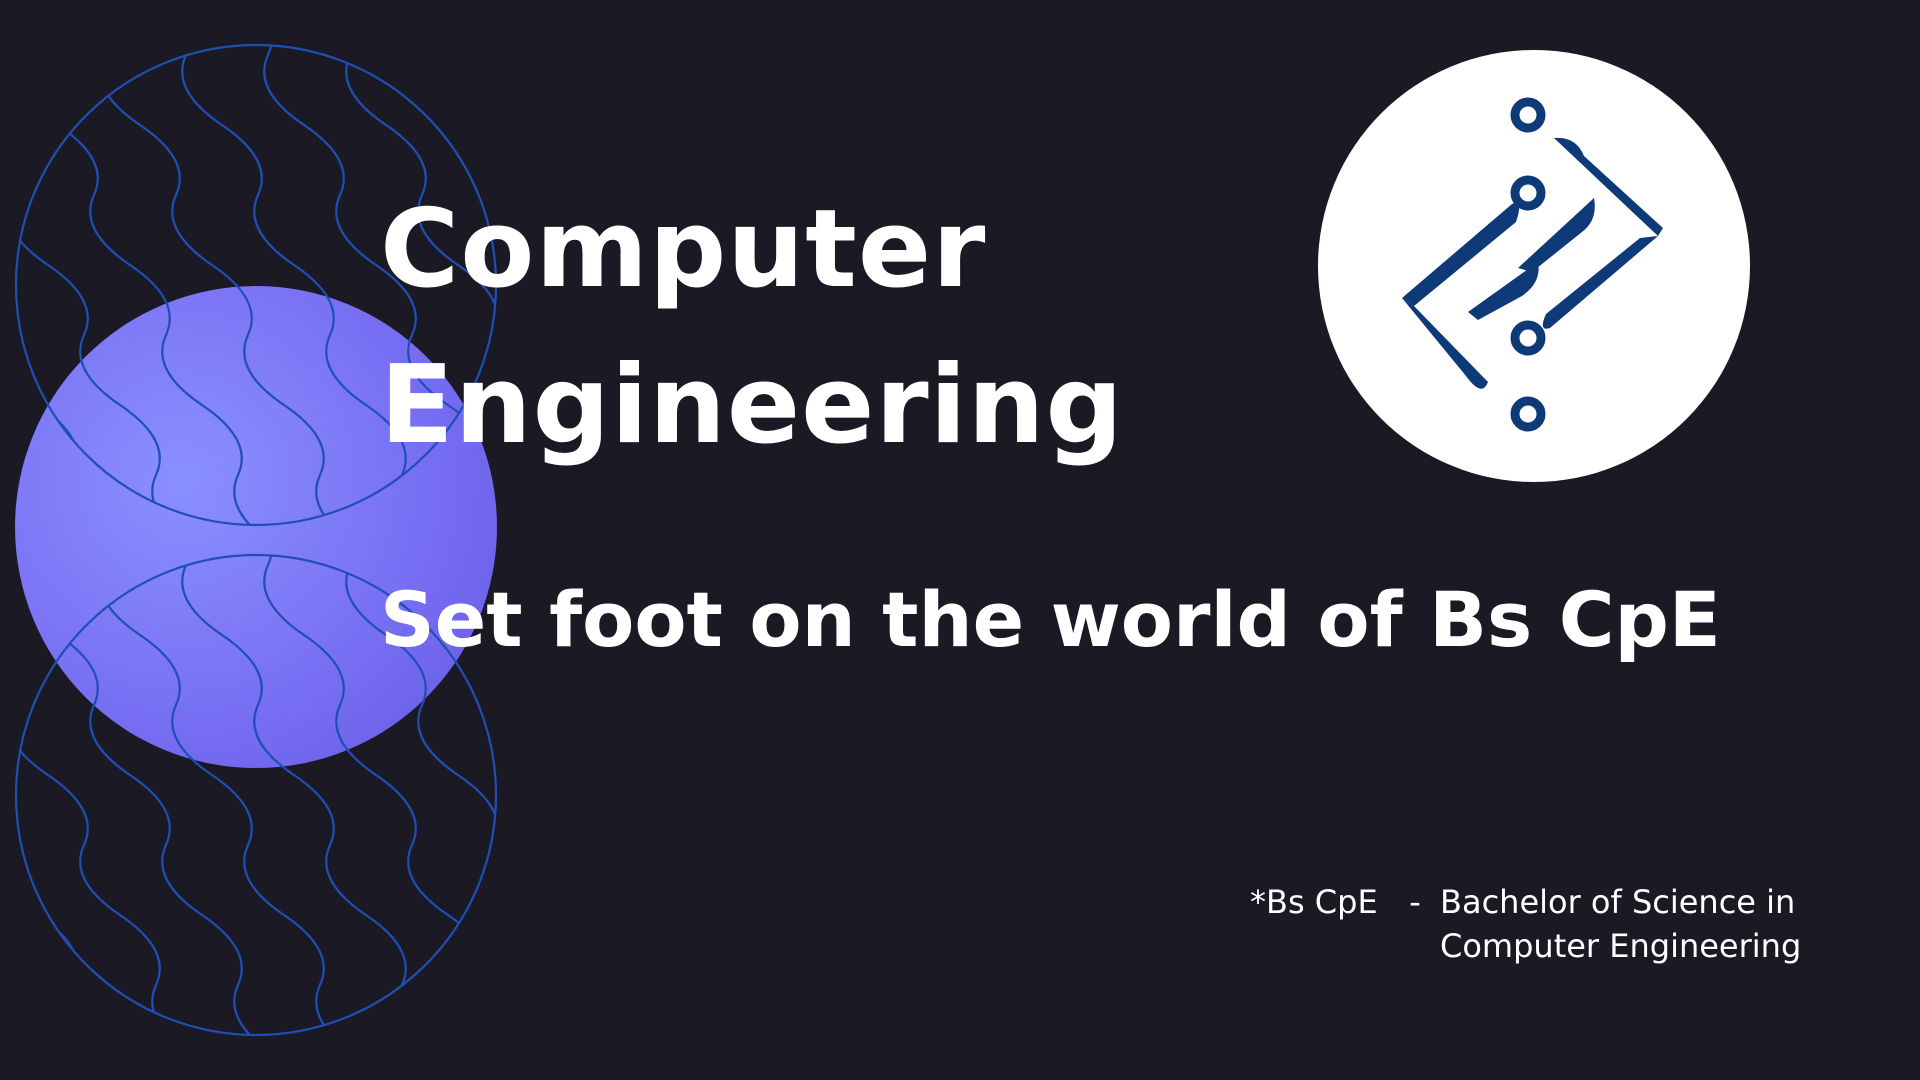 The width and height of the screenshot is (1920, 1080). I want to click on circuit-diamond-logo-icon, so click(1534, 266).